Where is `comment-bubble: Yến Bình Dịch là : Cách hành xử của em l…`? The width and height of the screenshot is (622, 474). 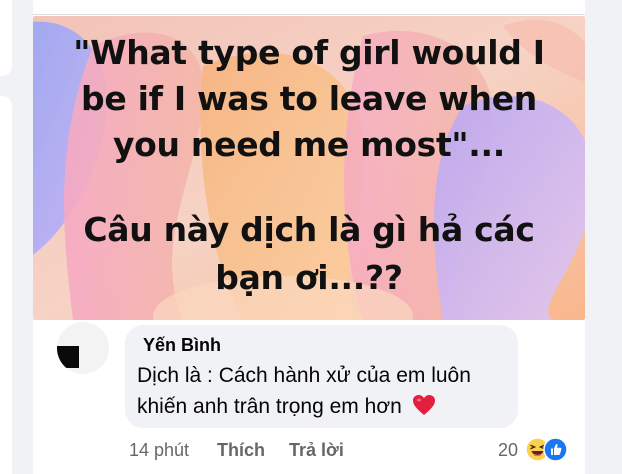 comment-bubble: Yến Bình Dịch là : Cách hành xử của em l… is located at coordinates (321, 376).